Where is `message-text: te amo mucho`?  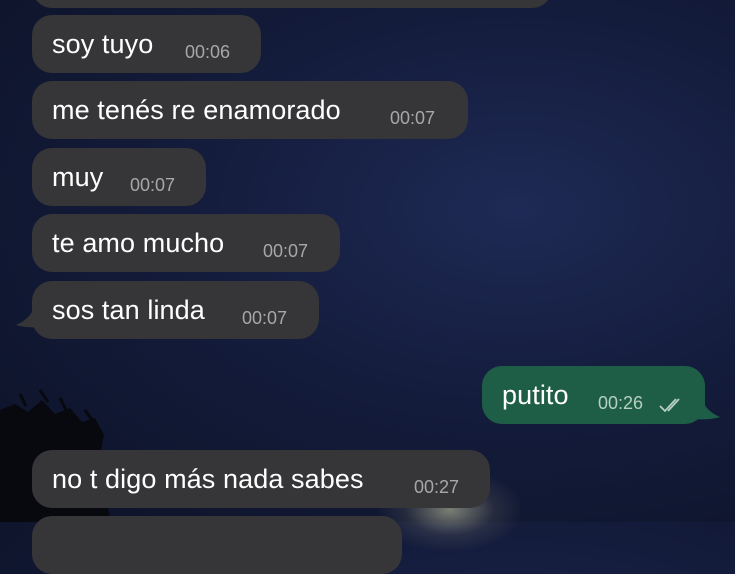 message-text: te amo mucho is located at coordinates (138, 242).